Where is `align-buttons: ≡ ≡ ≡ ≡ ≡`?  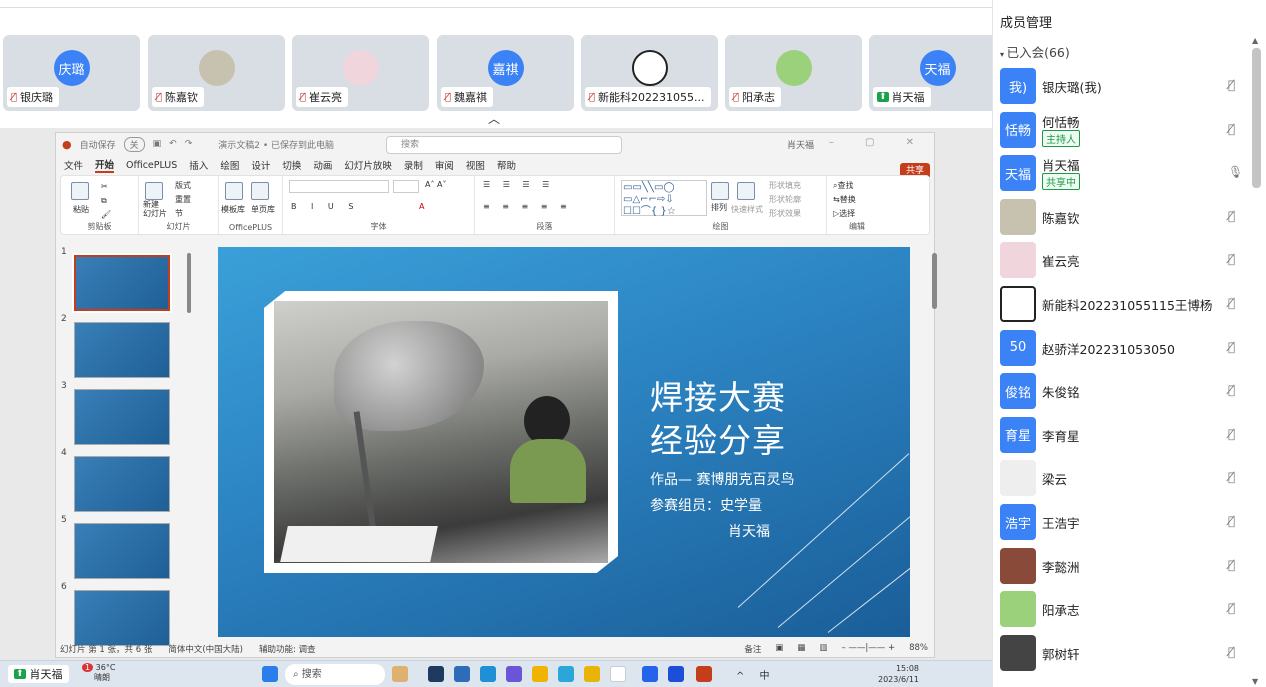 align-buttons: ≡ ≡ ≡ ≡ ≡ is located at coordinates (527, 206).